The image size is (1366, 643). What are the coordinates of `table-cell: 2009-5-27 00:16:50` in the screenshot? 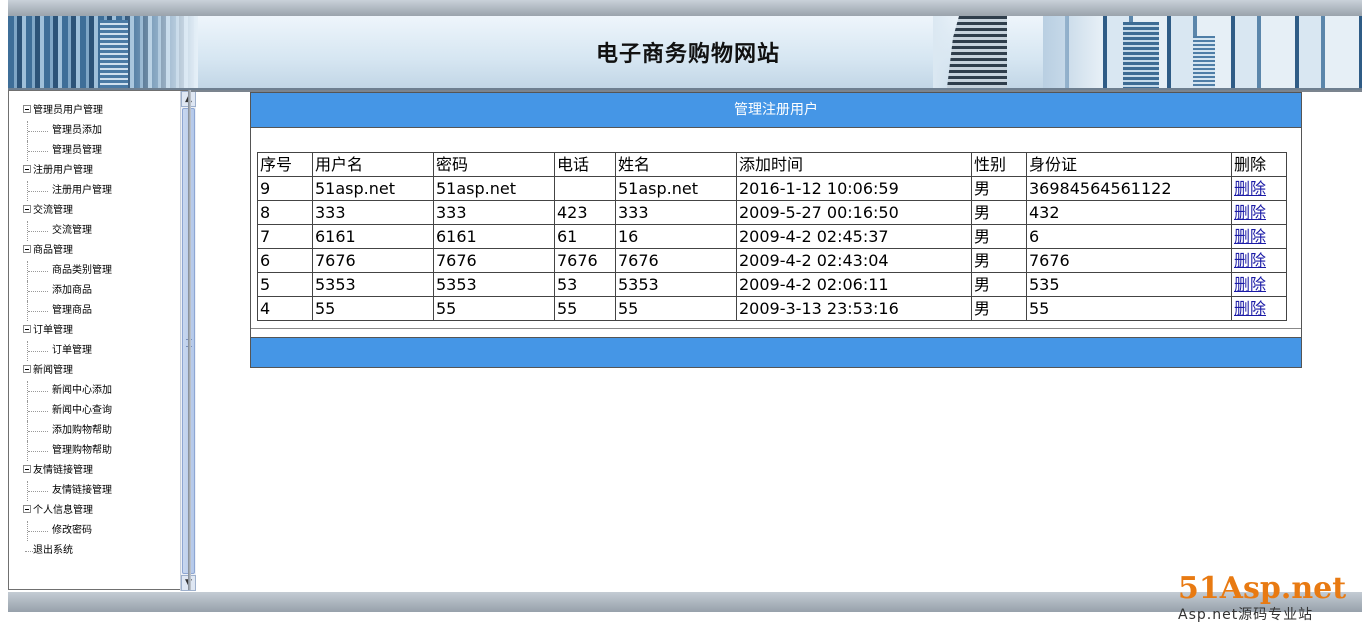 It's located at (854, 212).